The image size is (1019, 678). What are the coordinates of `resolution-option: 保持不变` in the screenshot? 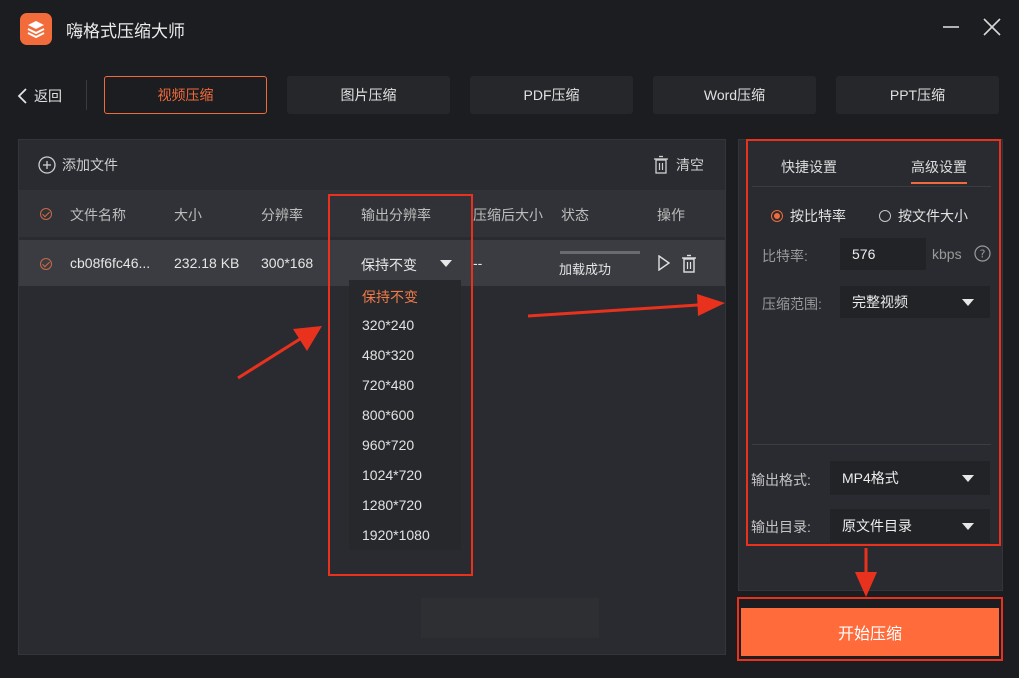 It's located at (390, 297).